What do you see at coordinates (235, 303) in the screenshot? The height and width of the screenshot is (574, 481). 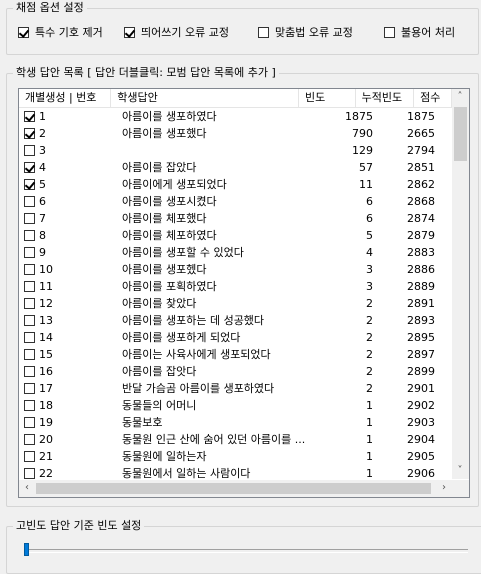 I see `table-row: 12 아름이를 찾았다 2 2891` at bounding box center [235, 303].